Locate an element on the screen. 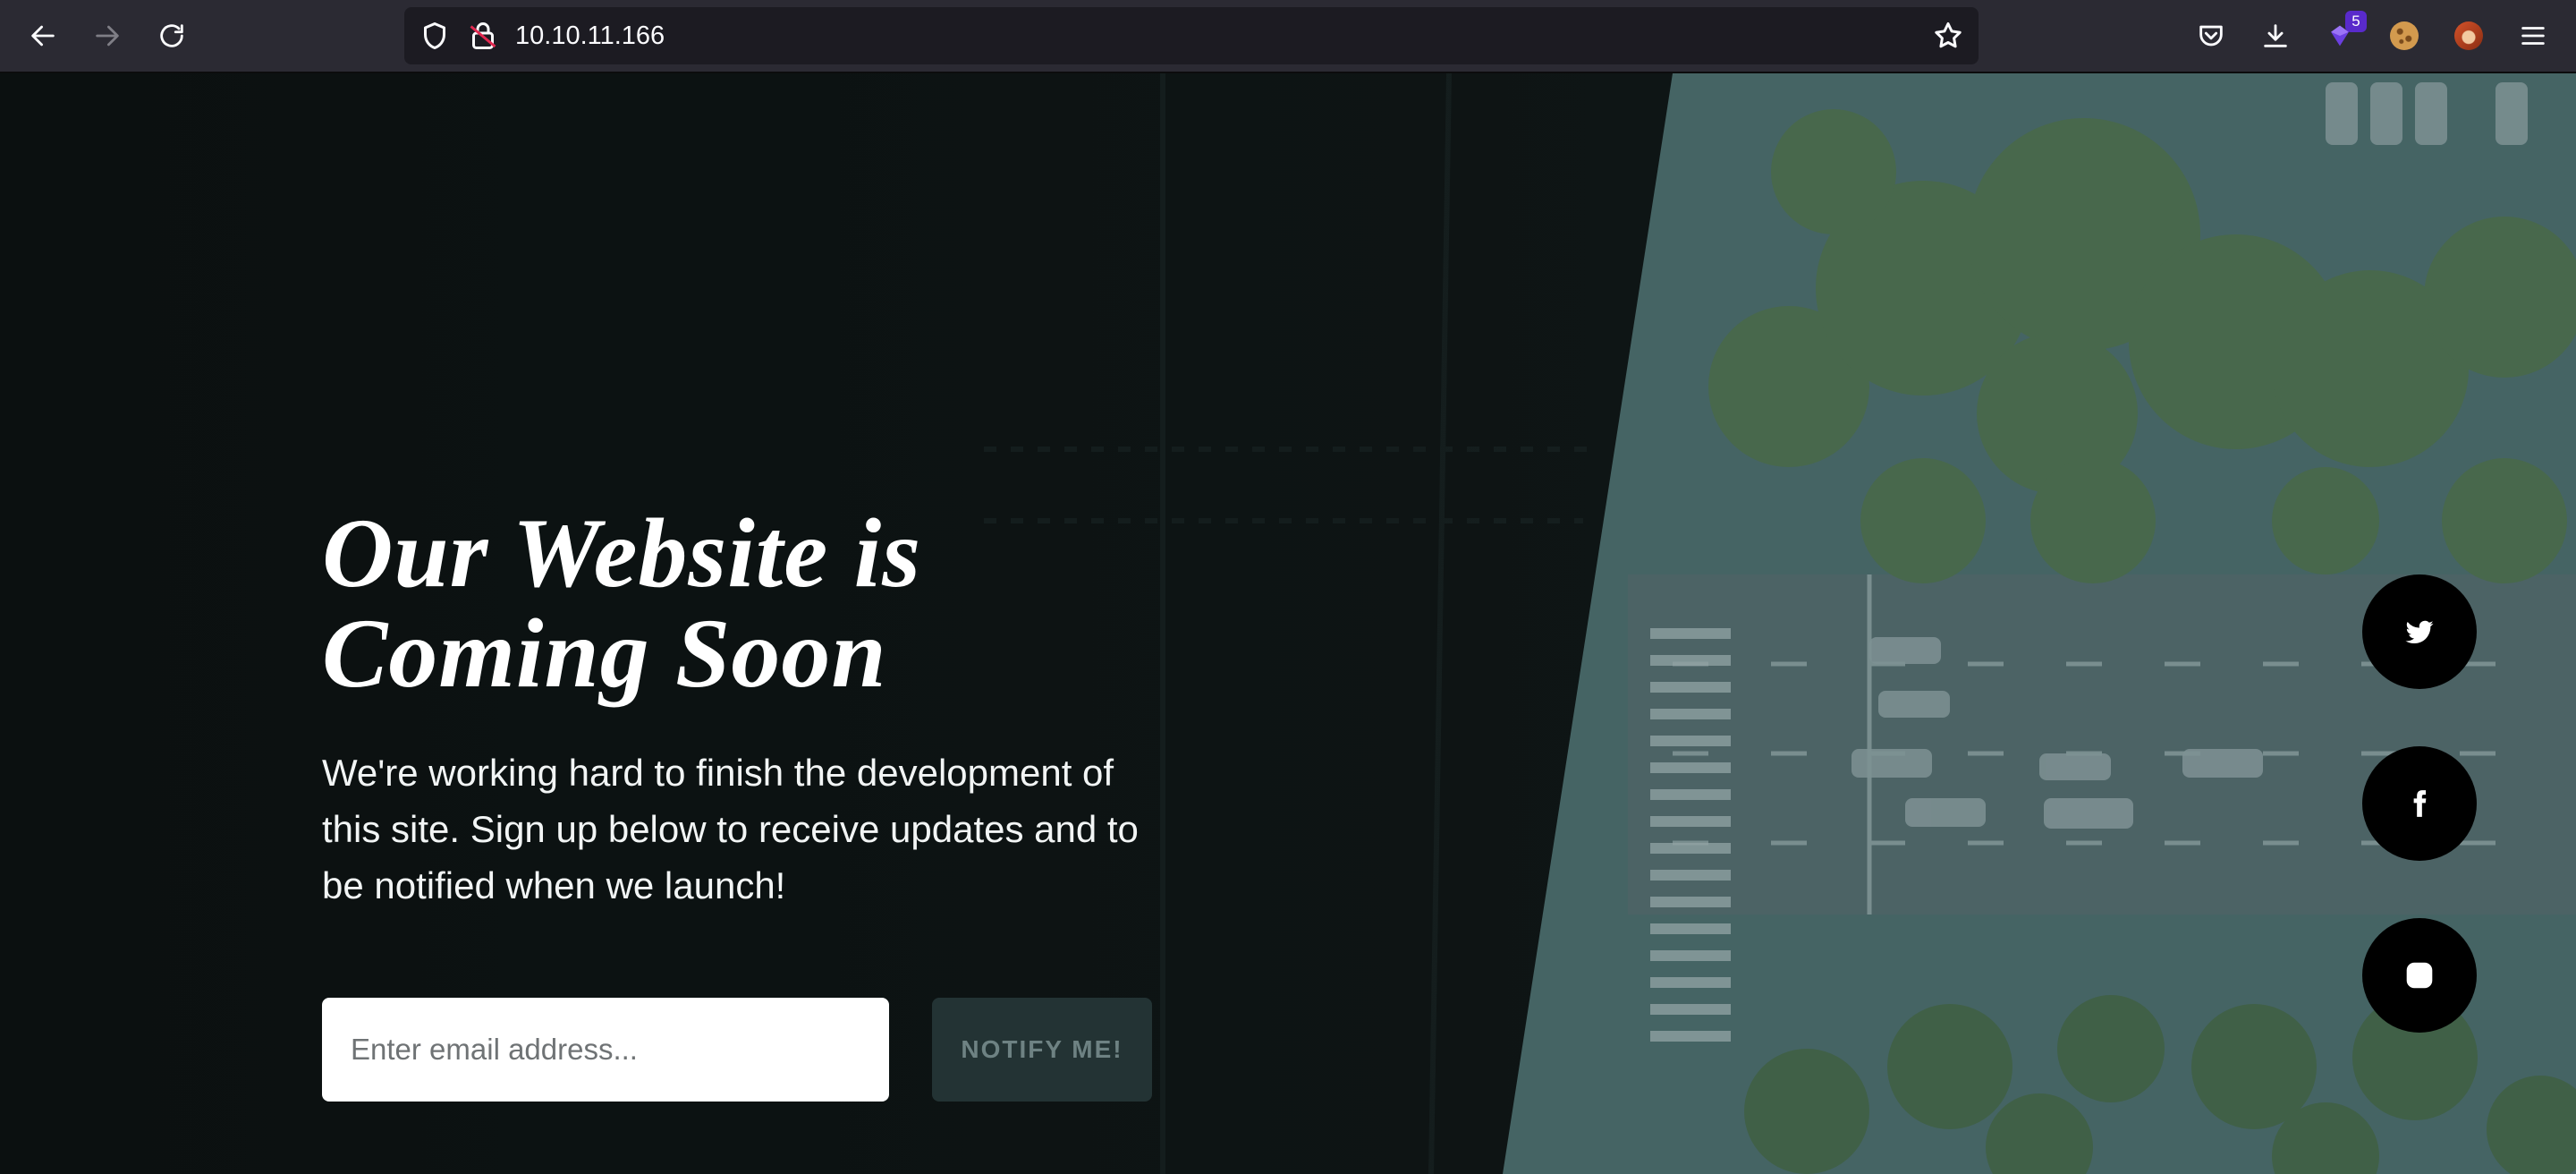 This screenshot has height=1174, width=2576. cookie-icon is located at coordinates (2404, 35).